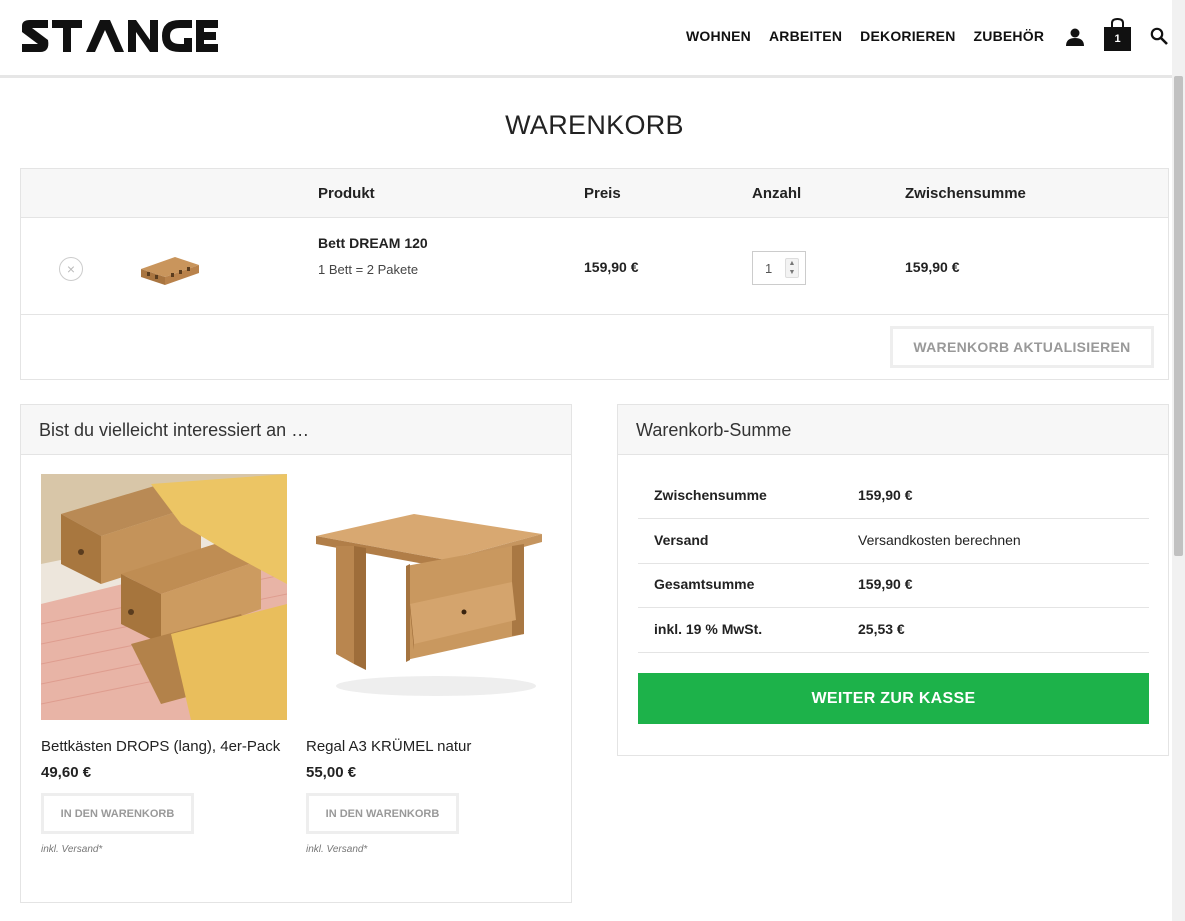 The width and height of the screenshot is (1185, 921). I want to click on column-header-product: Produkt, so click(346, 193).